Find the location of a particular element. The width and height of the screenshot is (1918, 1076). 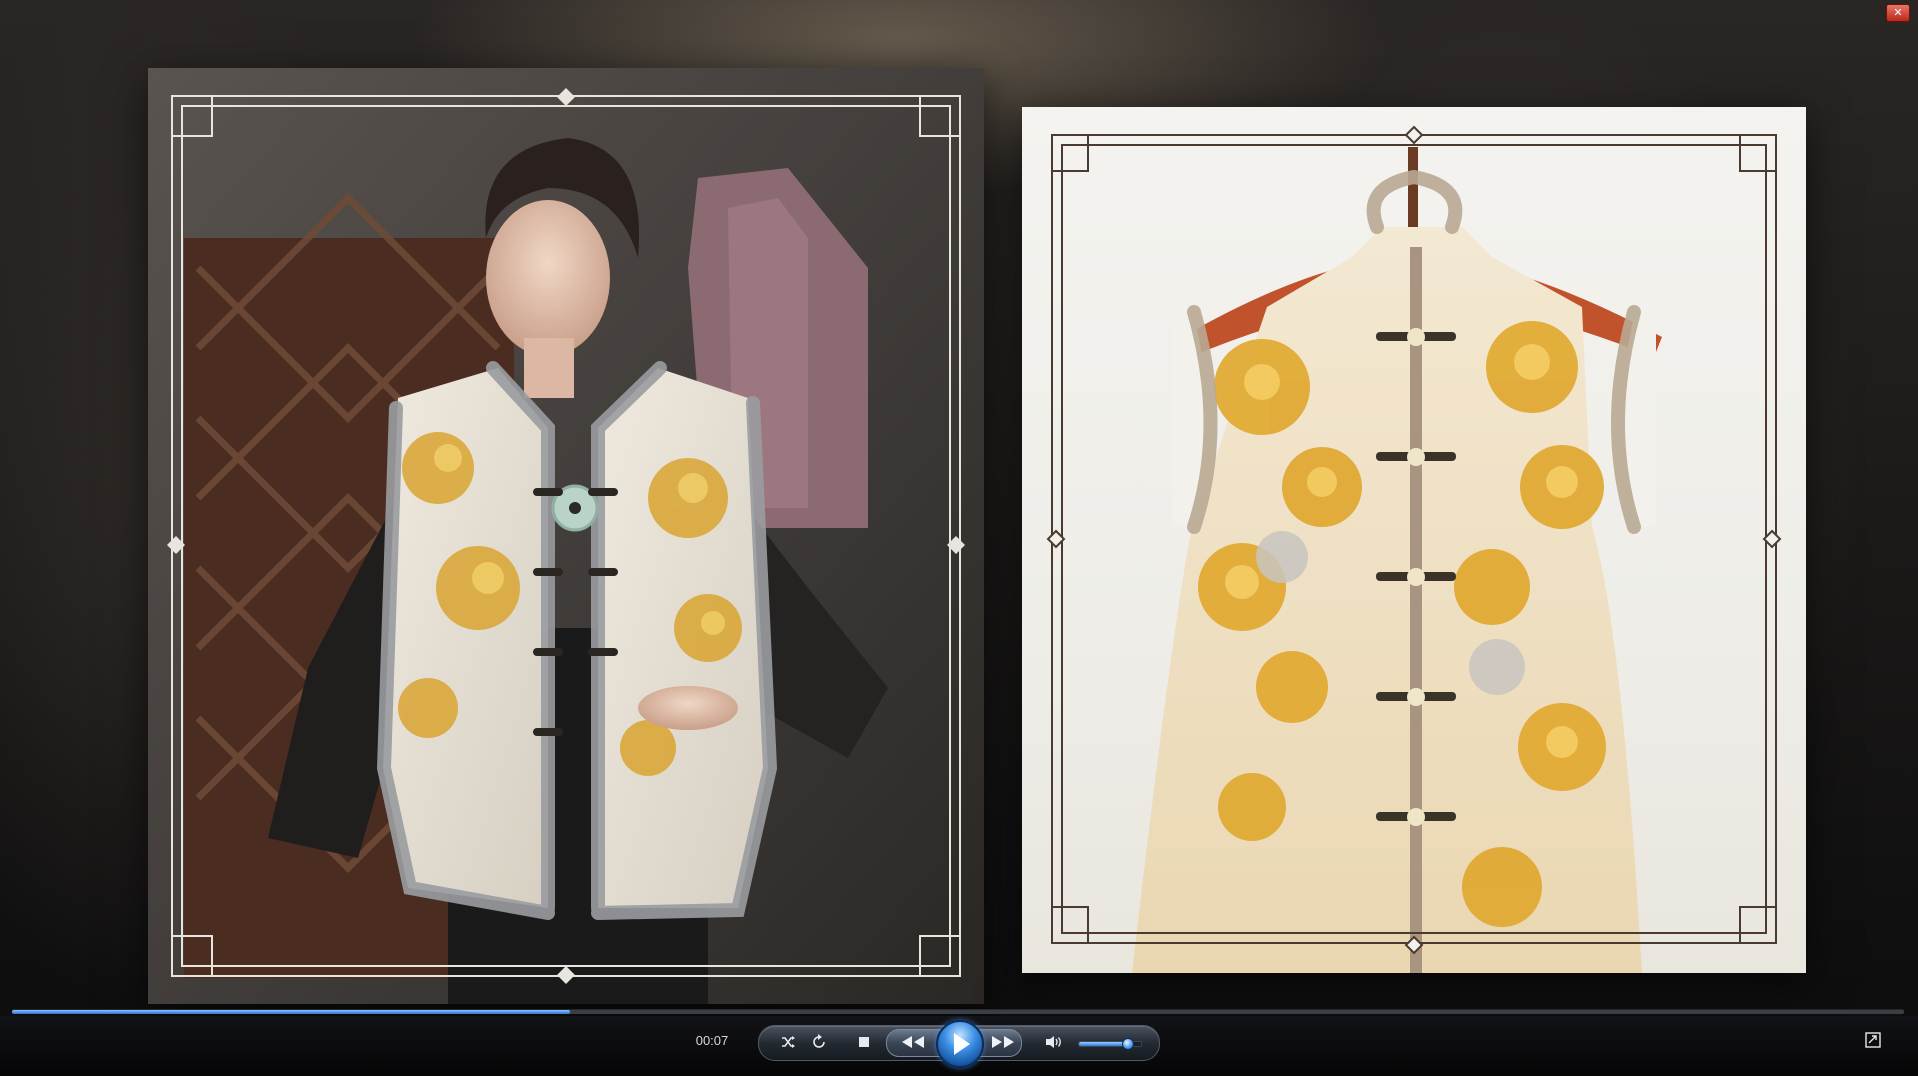

close-button: ✕ is located at coordinates (1898, 13).